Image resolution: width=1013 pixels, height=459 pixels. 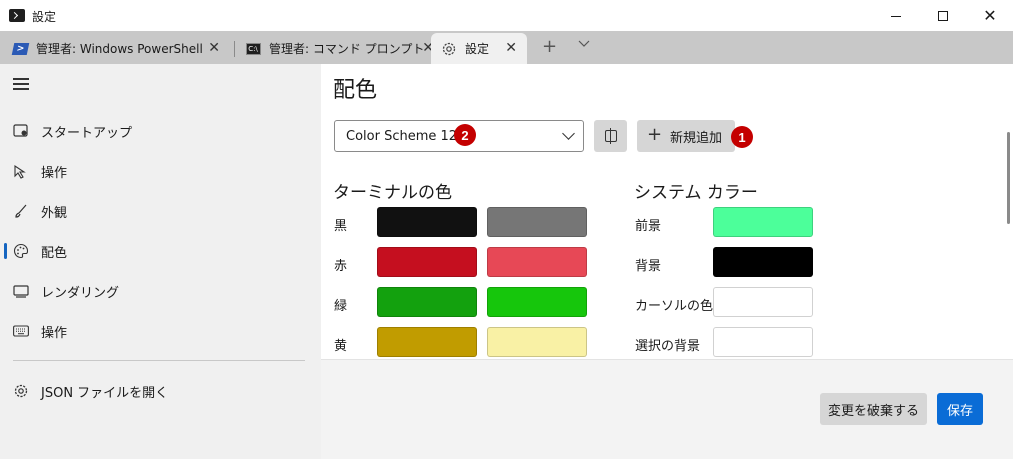 I want to click on sidebar-item-open-json: JSON ファイルを開く, so click(x=160, y=391).